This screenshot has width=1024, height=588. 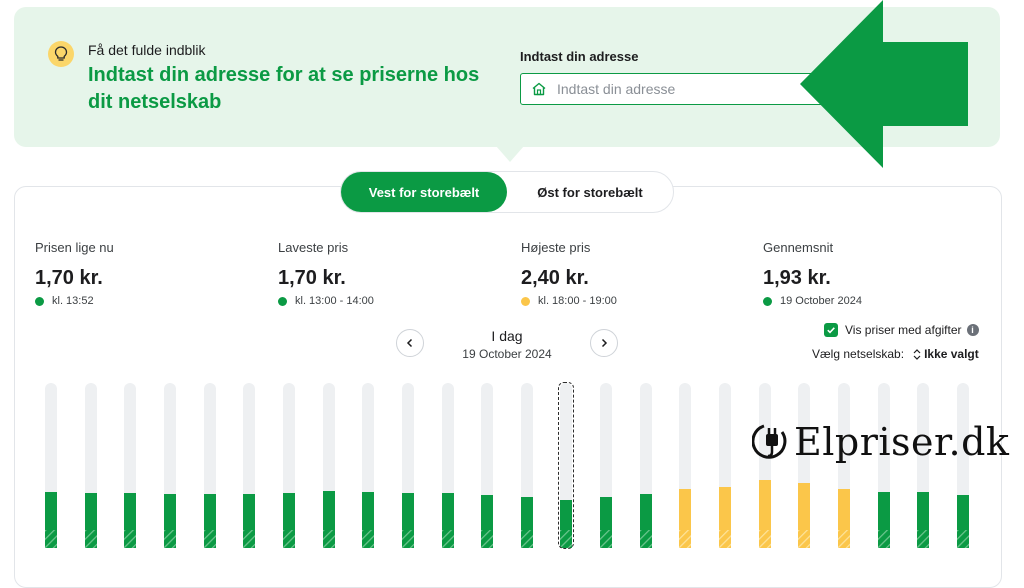 I want to click on stat-current: Prisen lige nu 1,70 kr. kl. 13:52, so click(x=74, y=273).